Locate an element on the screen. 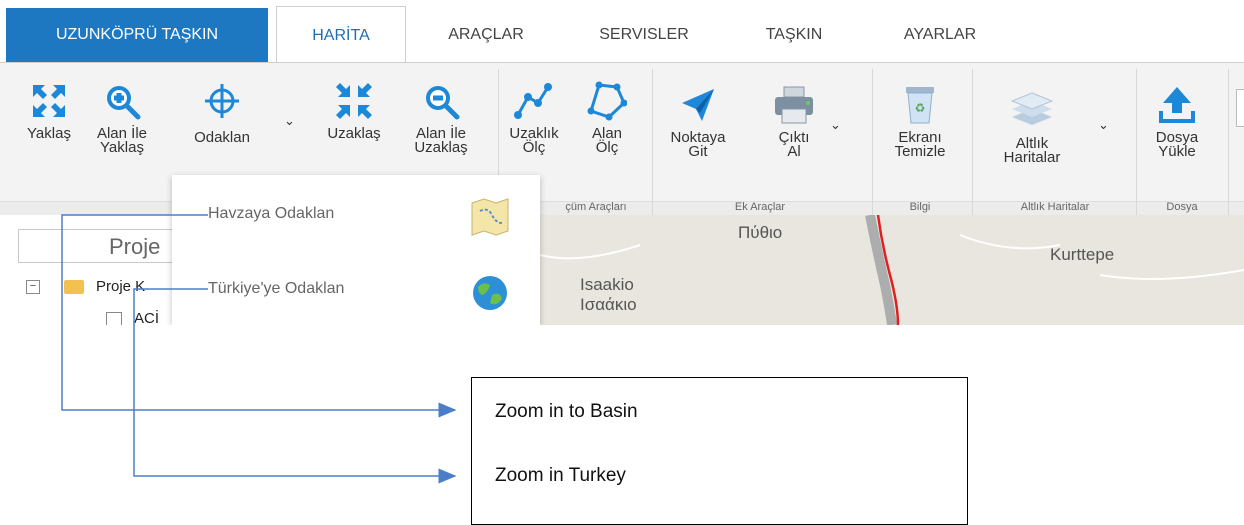 The width and height of the screenshot is (1244, 525). annotation-zoom-turkey: Zoom in Turkey is located at coordinates (560, 475).